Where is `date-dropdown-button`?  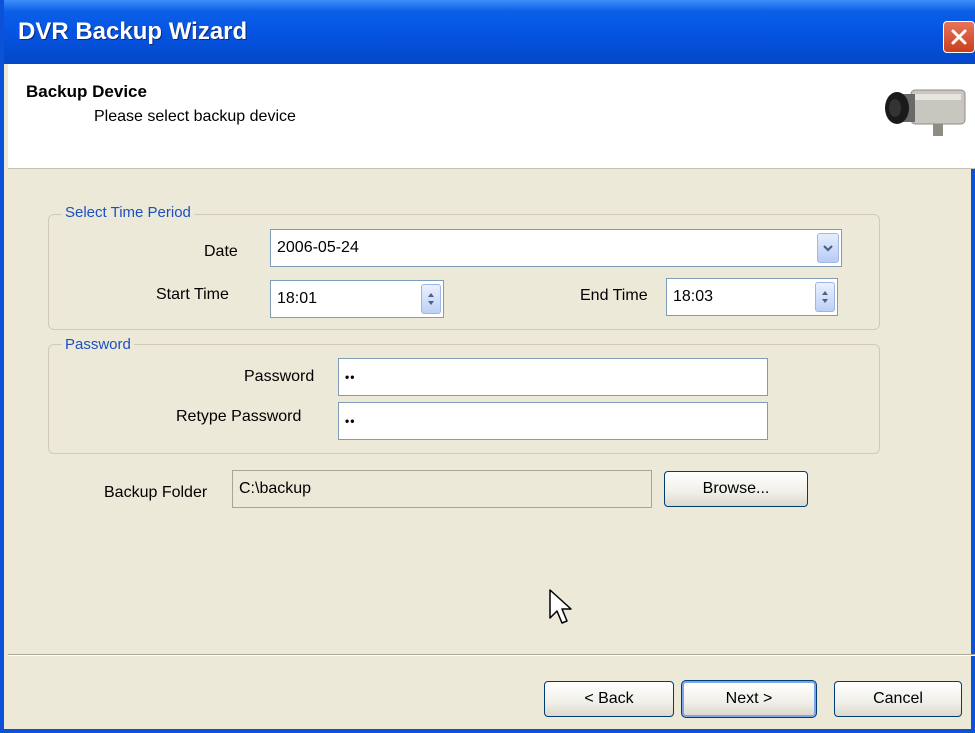 date-dropdown-button is located at coordinates (828, 248).